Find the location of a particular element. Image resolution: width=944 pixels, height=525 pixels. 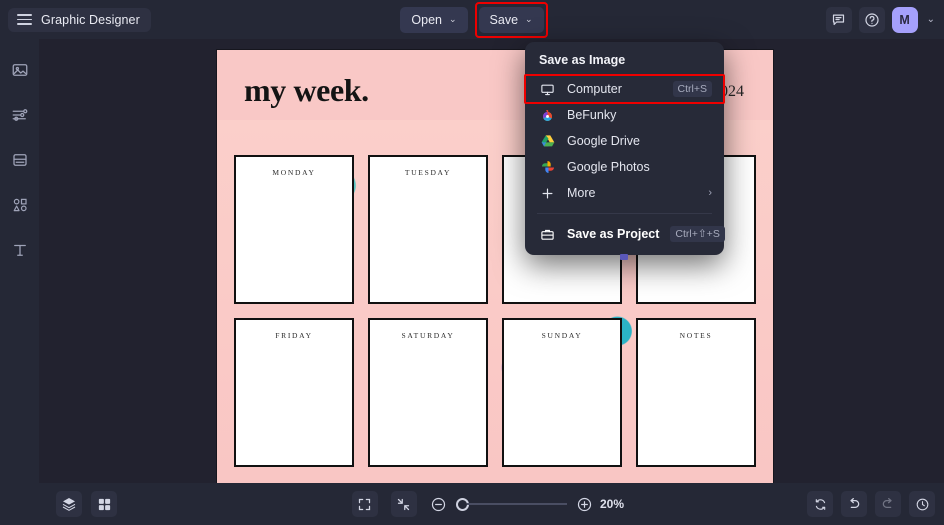

collapse-icon is located at coordinates (403, 504).